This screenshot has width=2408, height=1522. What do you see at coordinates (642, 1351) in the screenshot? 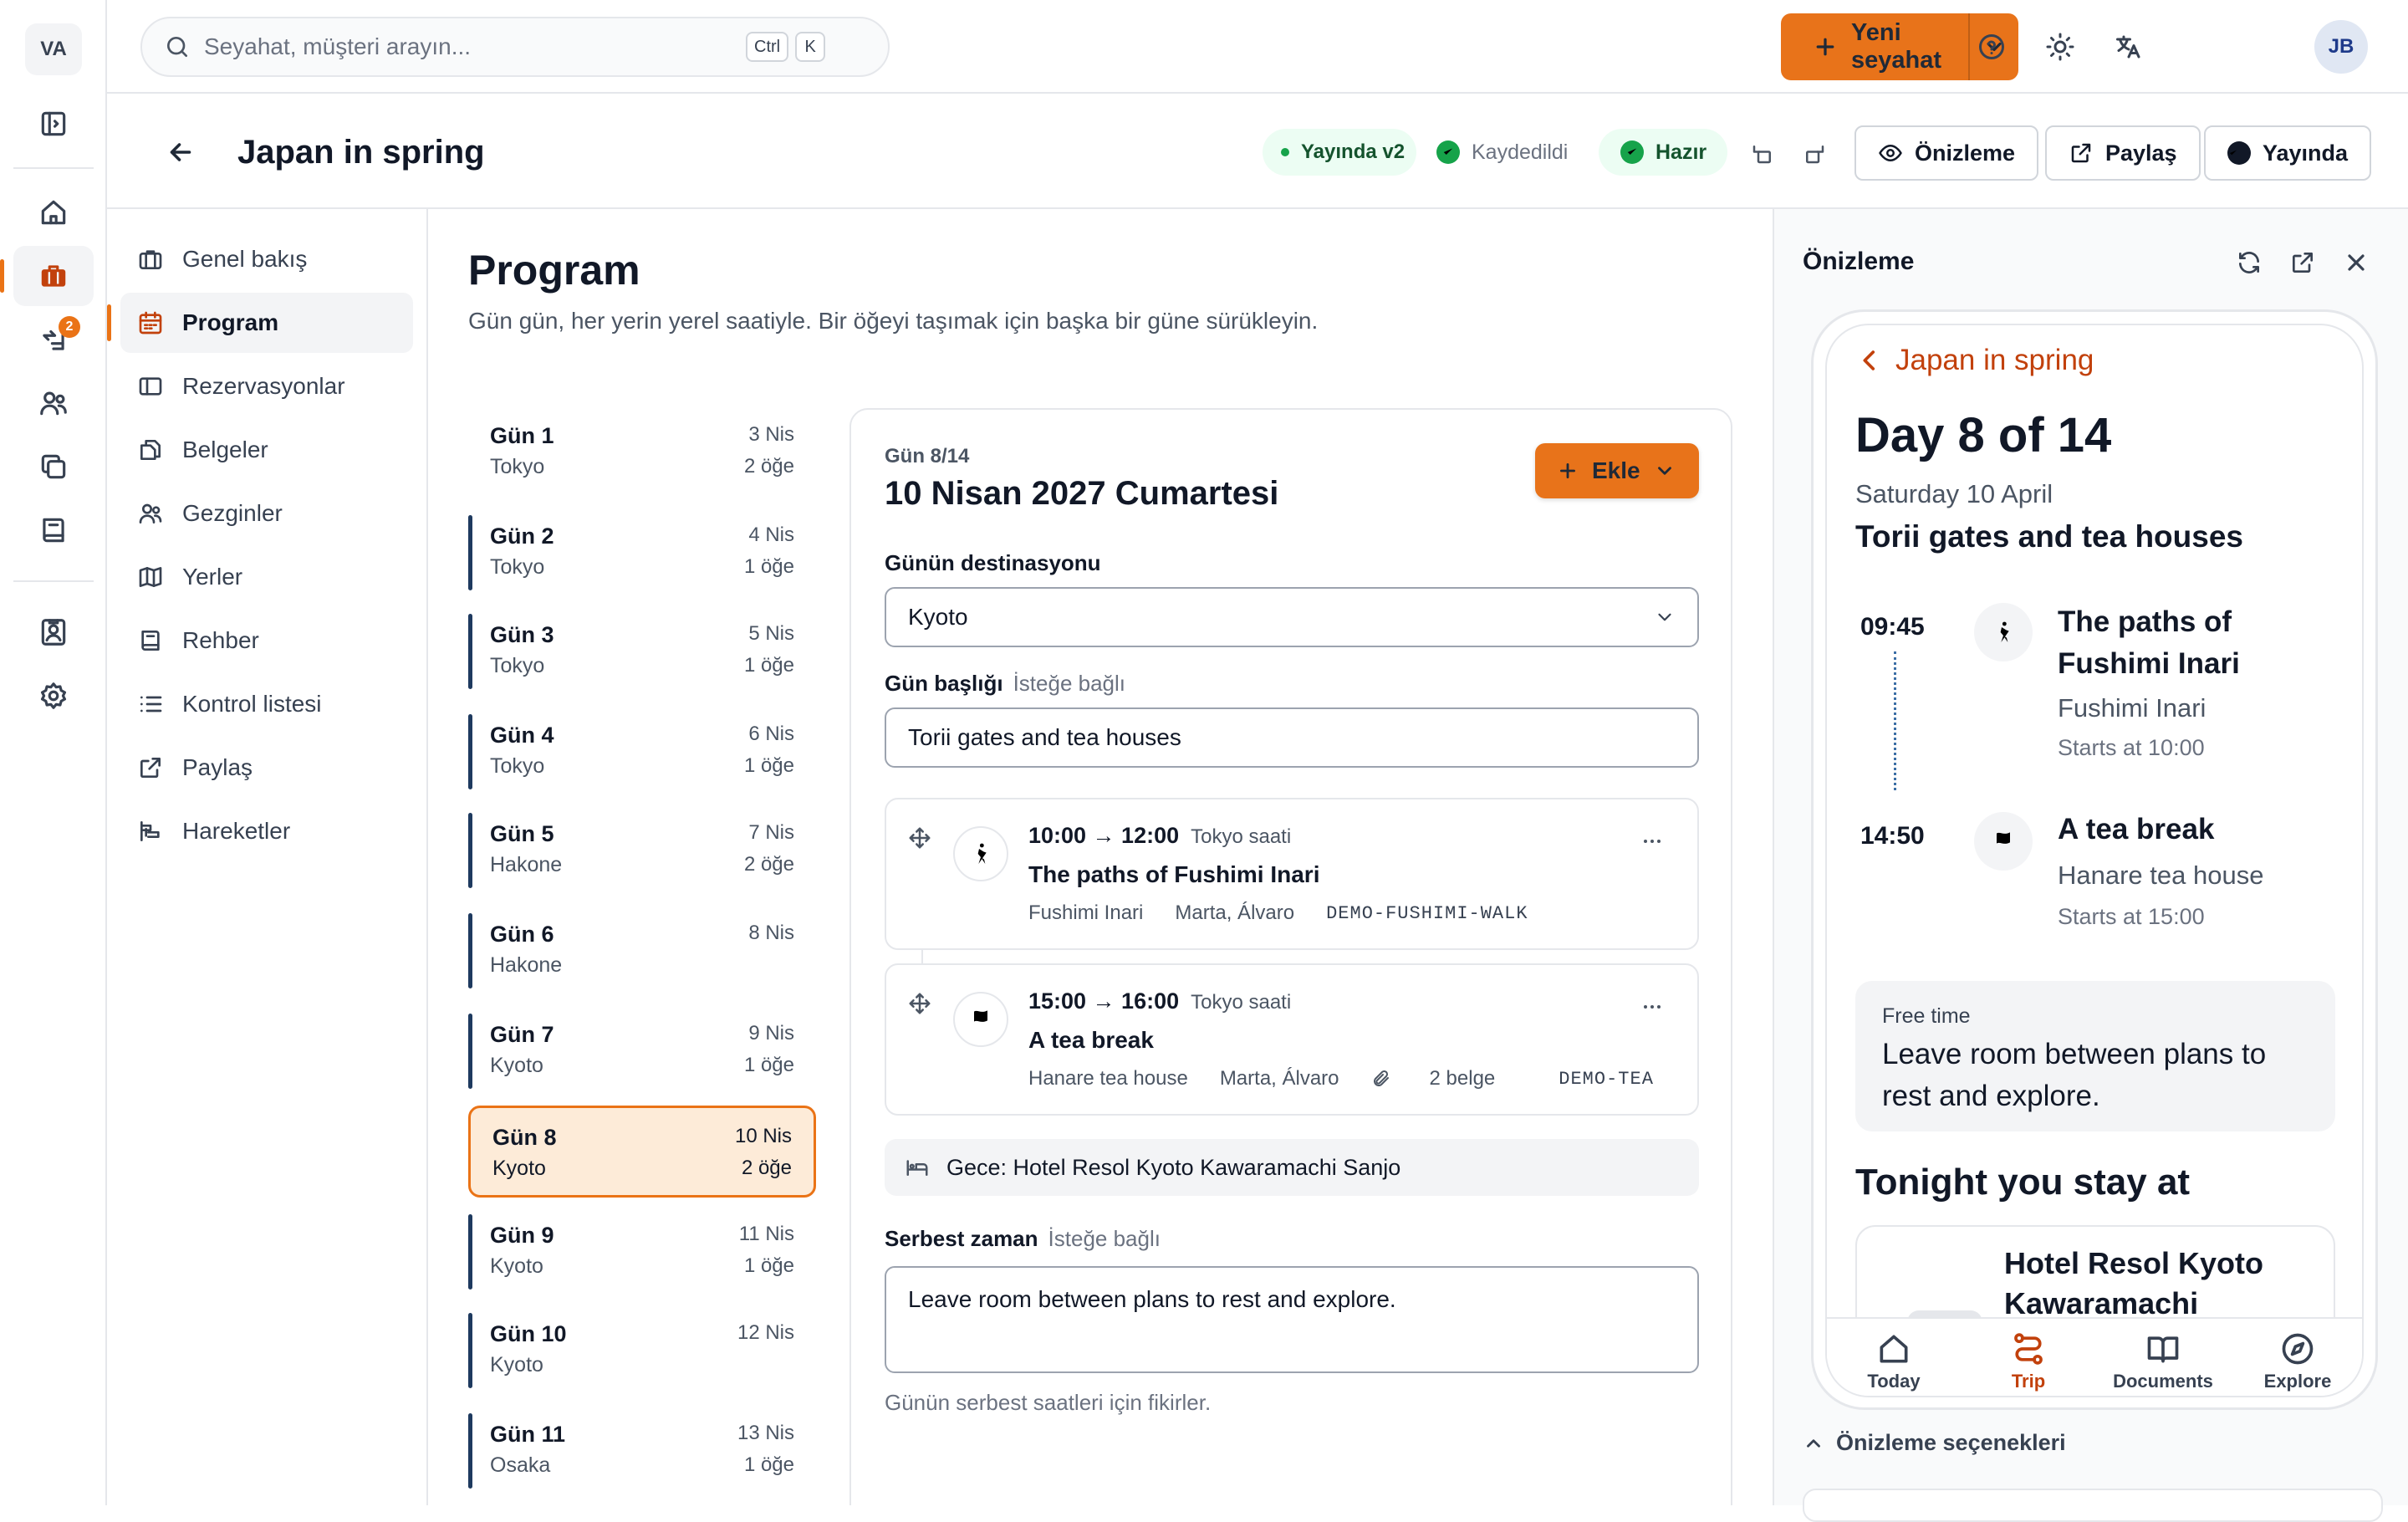
I see `day-list-item: Gün 10 Kyoto 12 Nis` at bounding box center [642, 1351].